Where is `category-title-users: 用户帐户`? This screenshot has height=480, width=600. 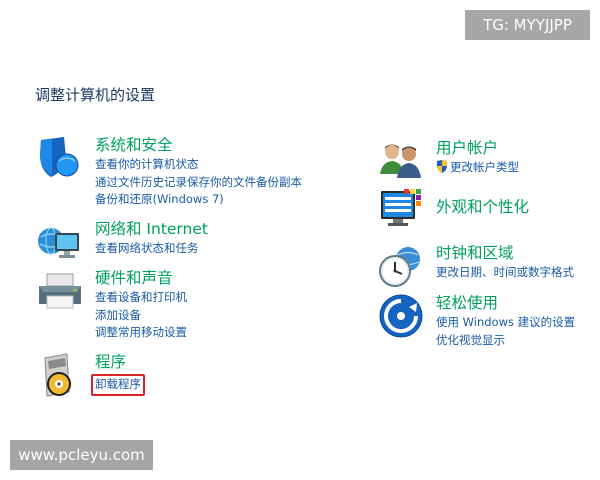
category-title-users: 用户帐户 is located at coordinates (477, 148).